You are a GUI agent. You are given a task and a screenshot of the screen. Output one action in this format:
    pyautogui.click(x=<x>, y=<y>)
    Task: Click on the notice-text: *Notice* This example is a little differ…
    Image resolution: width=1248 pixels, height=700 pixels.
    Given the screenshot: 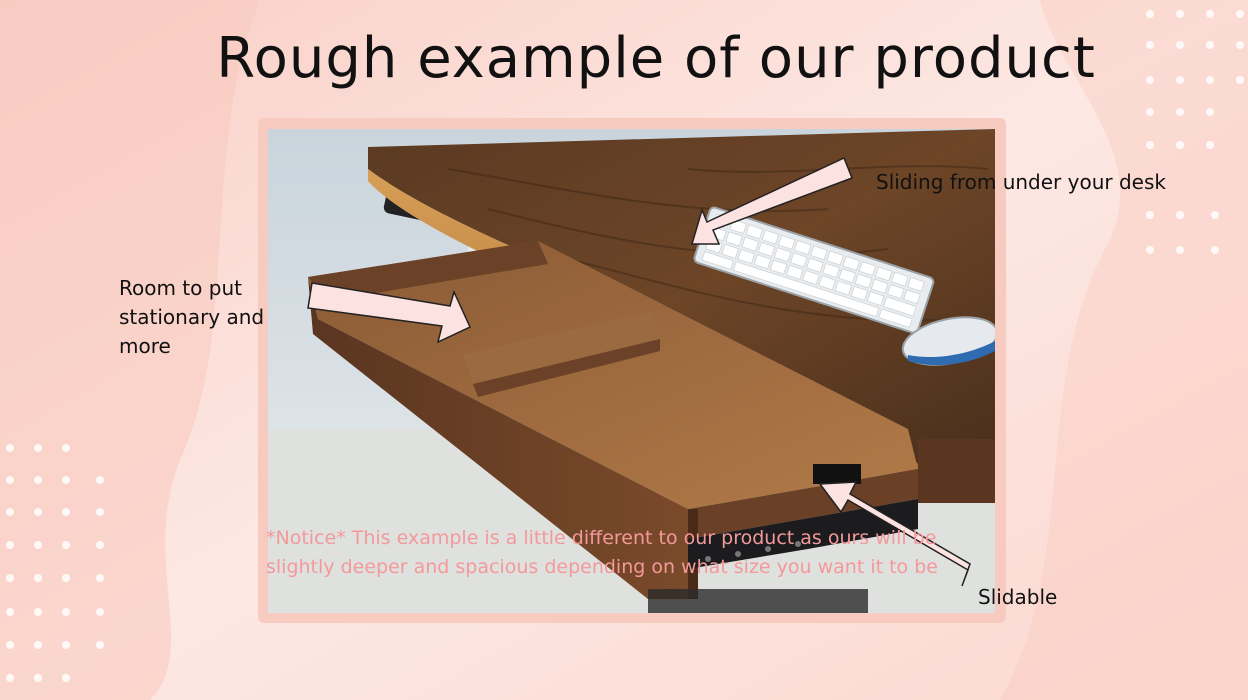 What is the action you would take?
    pyautogui.click(x=602, y=552)
    